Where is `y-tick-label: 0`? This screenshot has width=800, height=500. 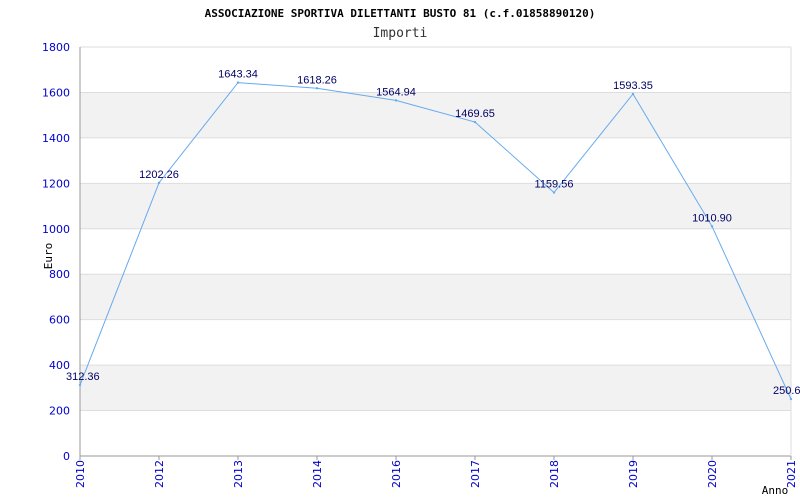 y-tick-label: 0 is located at coordinates (66, 456).